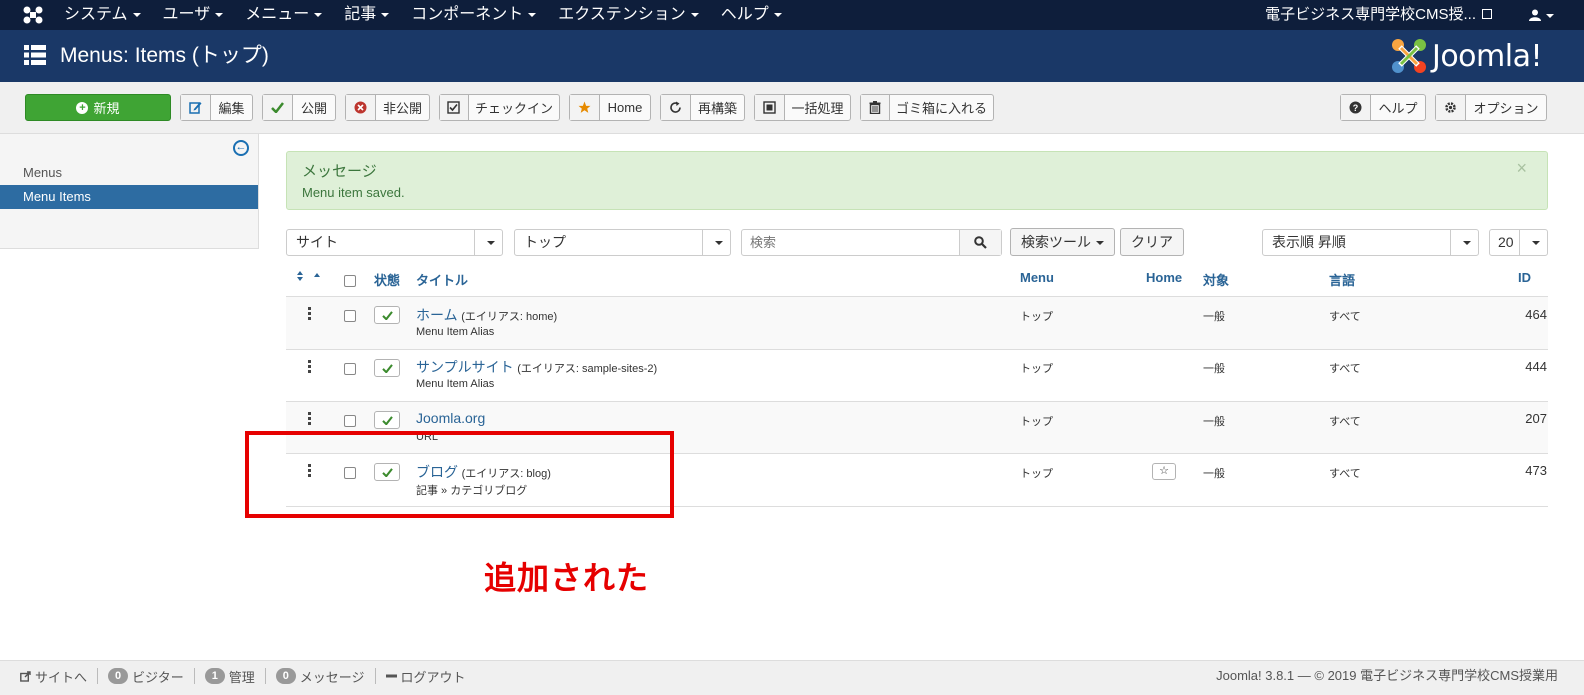  I want to click on annotation-text: 追加された, so click(567, 578).